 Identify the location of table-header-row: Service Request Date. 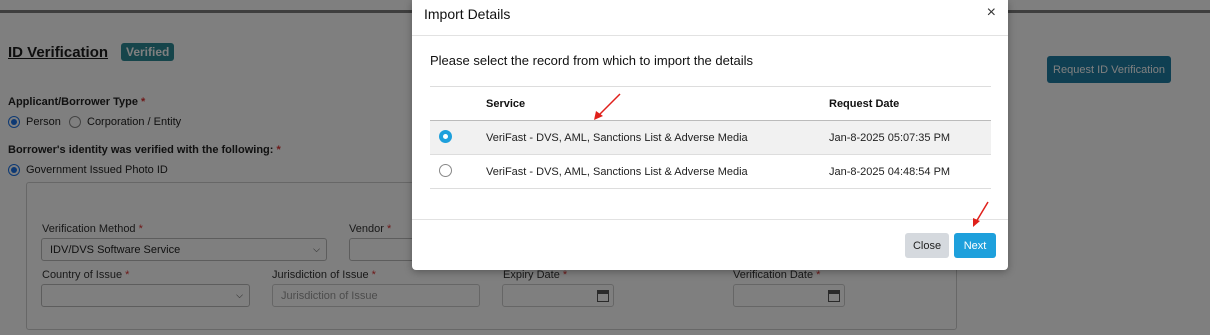
(710, 103).